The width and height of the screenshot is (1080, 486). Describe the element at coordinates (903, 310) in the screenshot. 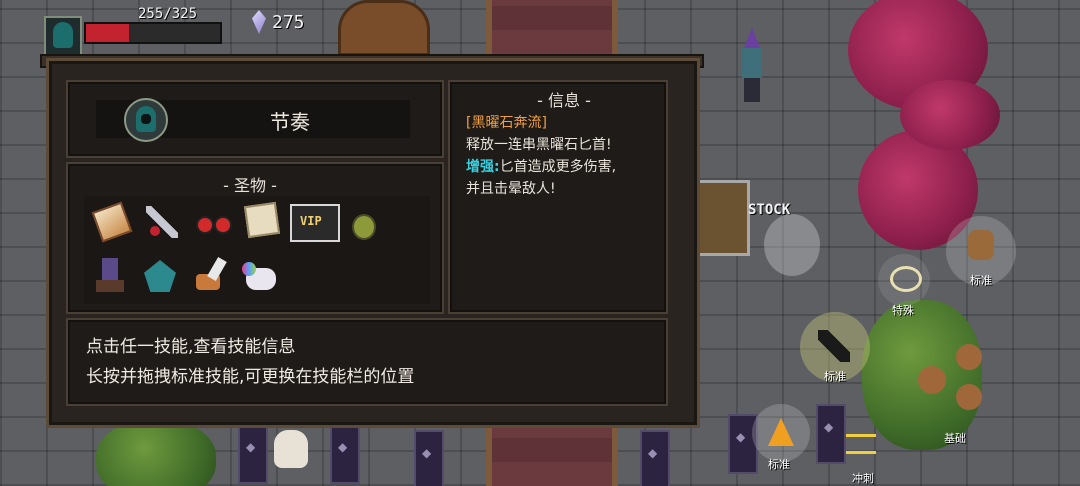

I see `skill-label-special: 特殊` at that location.